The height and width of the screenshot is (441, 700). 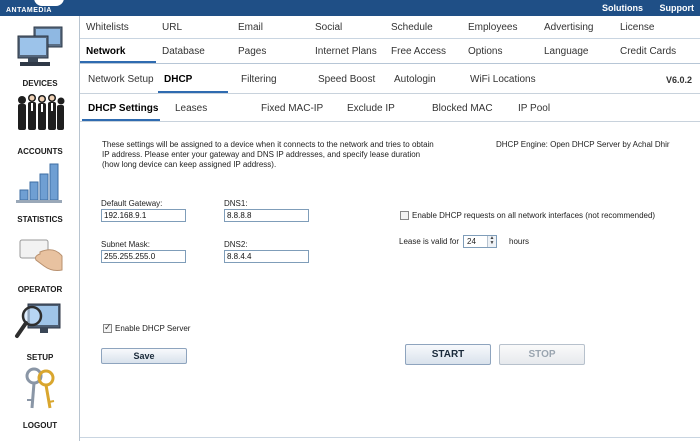 What do you see at coordinates (41, 112) in the screenshot?
I see `people-icon` at bounding box center [41, 112].